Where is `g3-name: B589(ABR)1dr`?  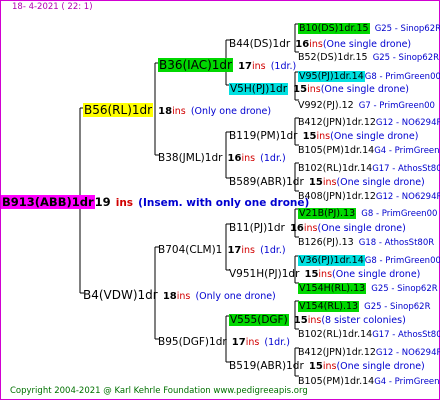
g3-name: B589(ABR)1dr is located at coordinates (266, 182).